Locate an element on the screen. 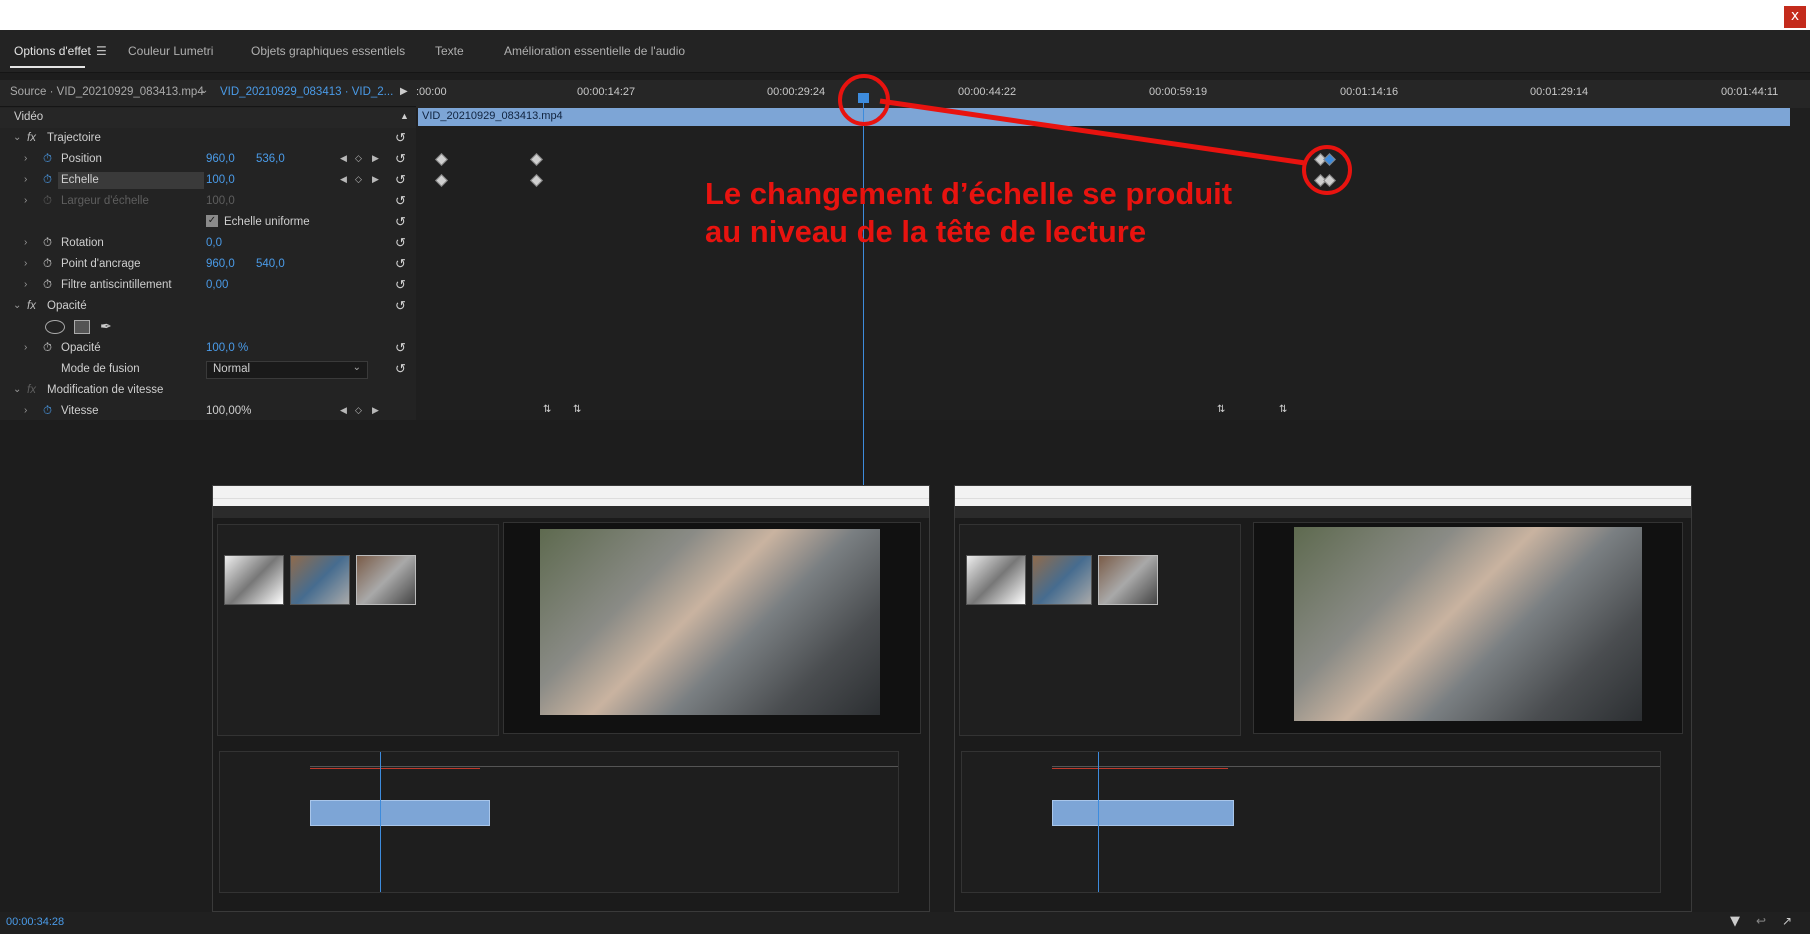 The image size is (1810, 934). source-label: Source · VID_20210929_083413.mp4 is located at coordinates (107, 92).